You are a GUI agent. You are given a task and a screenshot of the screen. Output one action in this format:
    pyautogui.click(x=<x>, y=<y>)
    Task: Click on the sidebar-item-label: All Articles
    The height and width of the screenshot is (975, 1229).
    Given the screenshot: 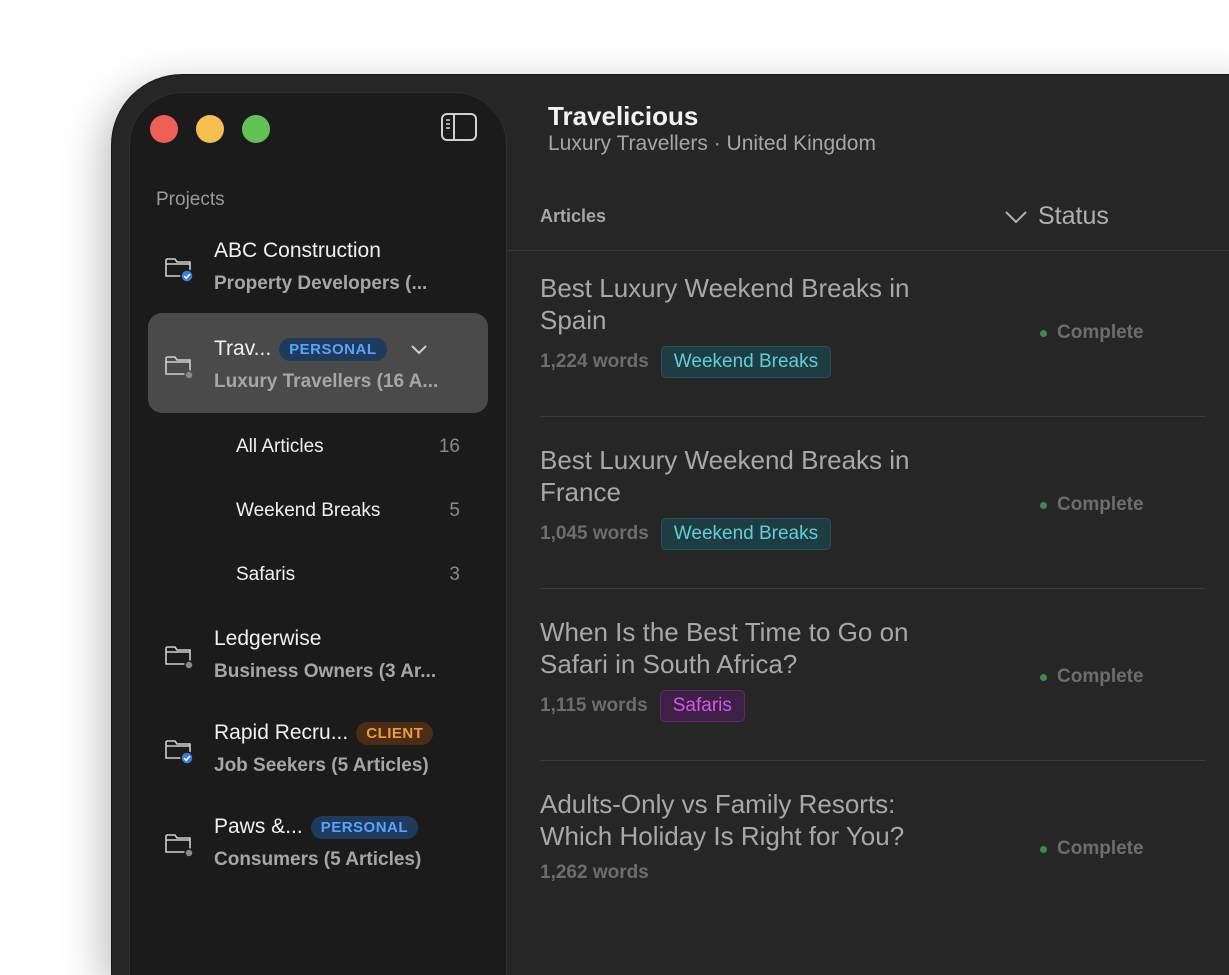 What is the action you would take?
    pyautogui.click(x=280, y=446)
    